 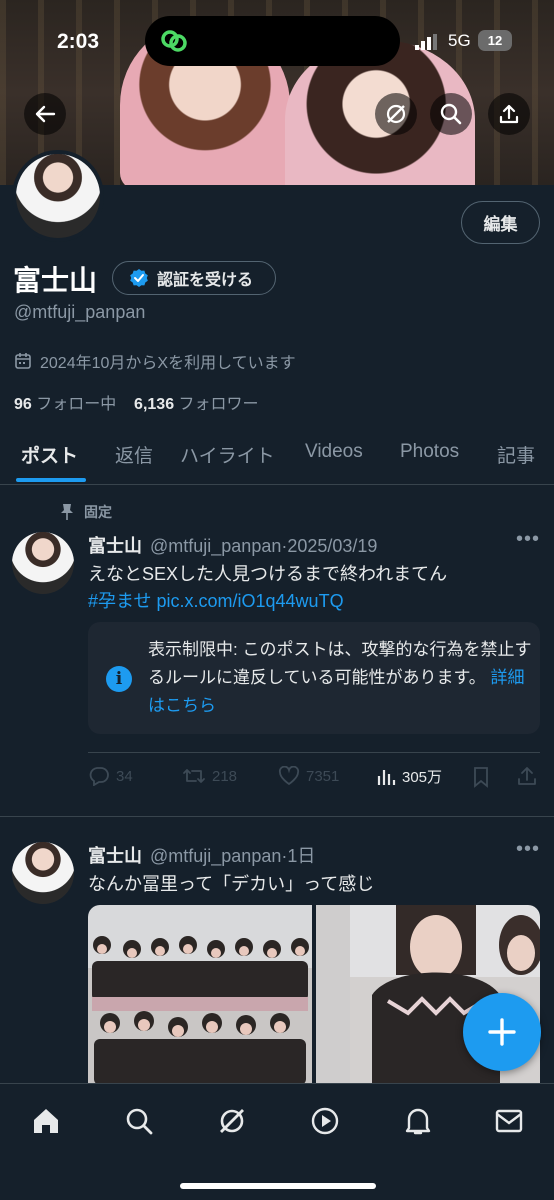 I want to click on status-bar: 2:03 5G 12, so click(x=277, y=42).